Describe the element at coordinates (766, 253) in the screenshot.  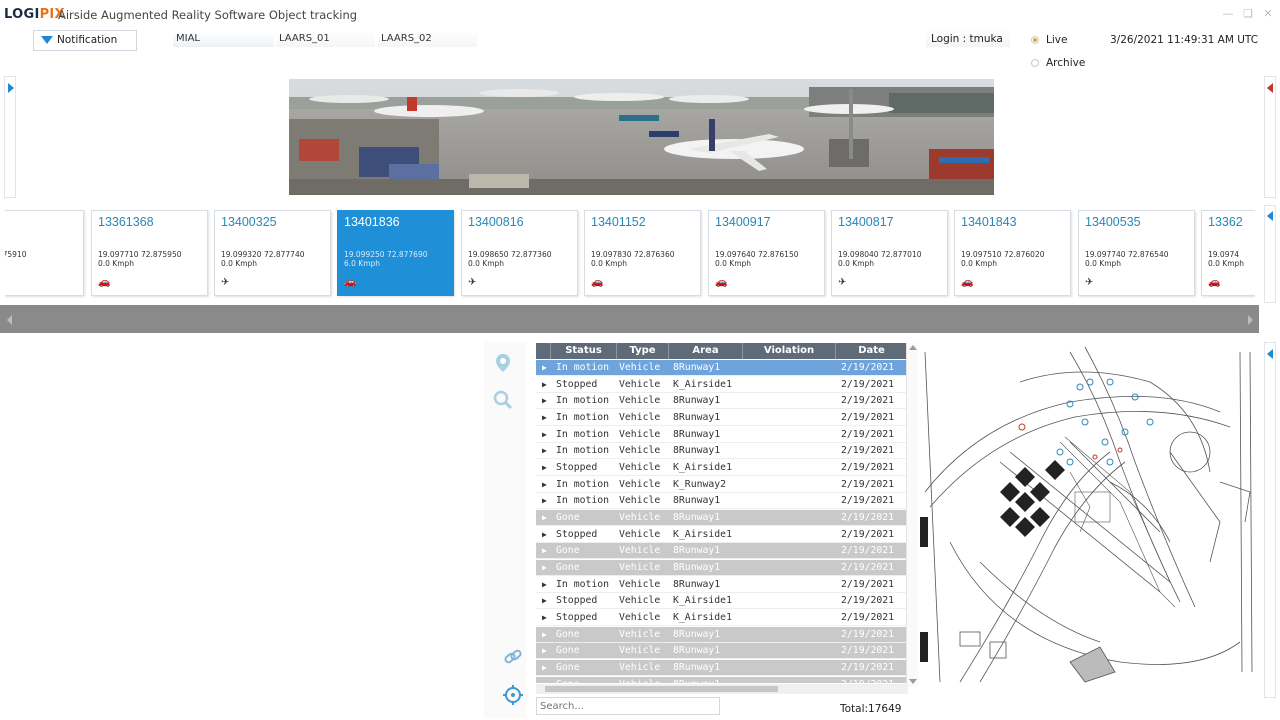
I see `tracked-object-card: 13400917 19.097640 72.876150 0.0 Kmph 🚗` at that location.